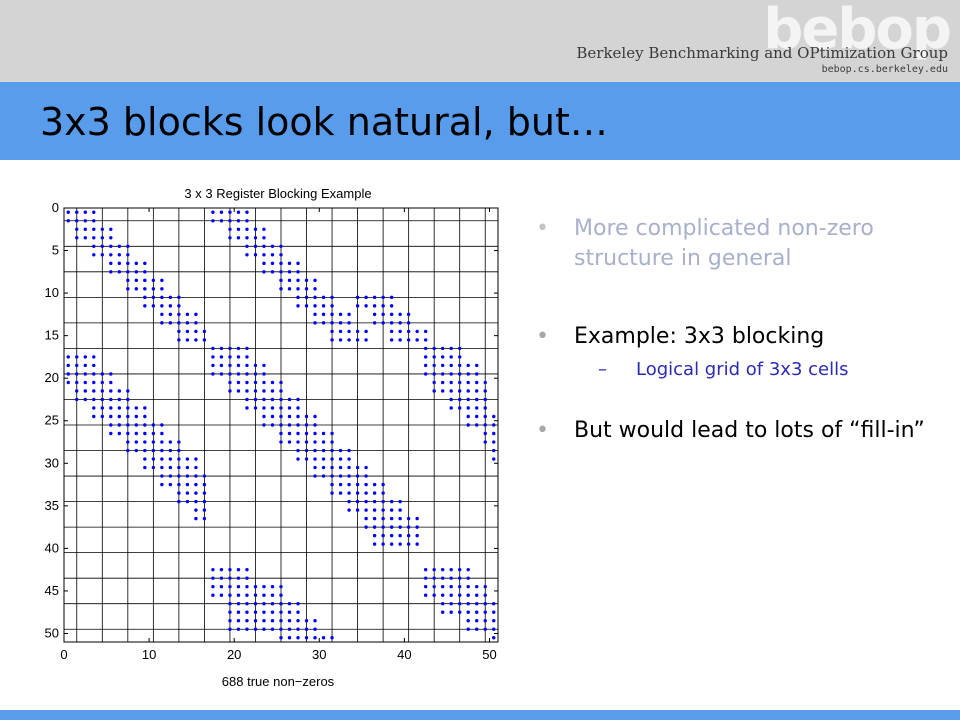 This screenshot has height=720, width=960. I want to click on sub-bullet-text: Logical grid of 3x3 cells, so click(742, 369).